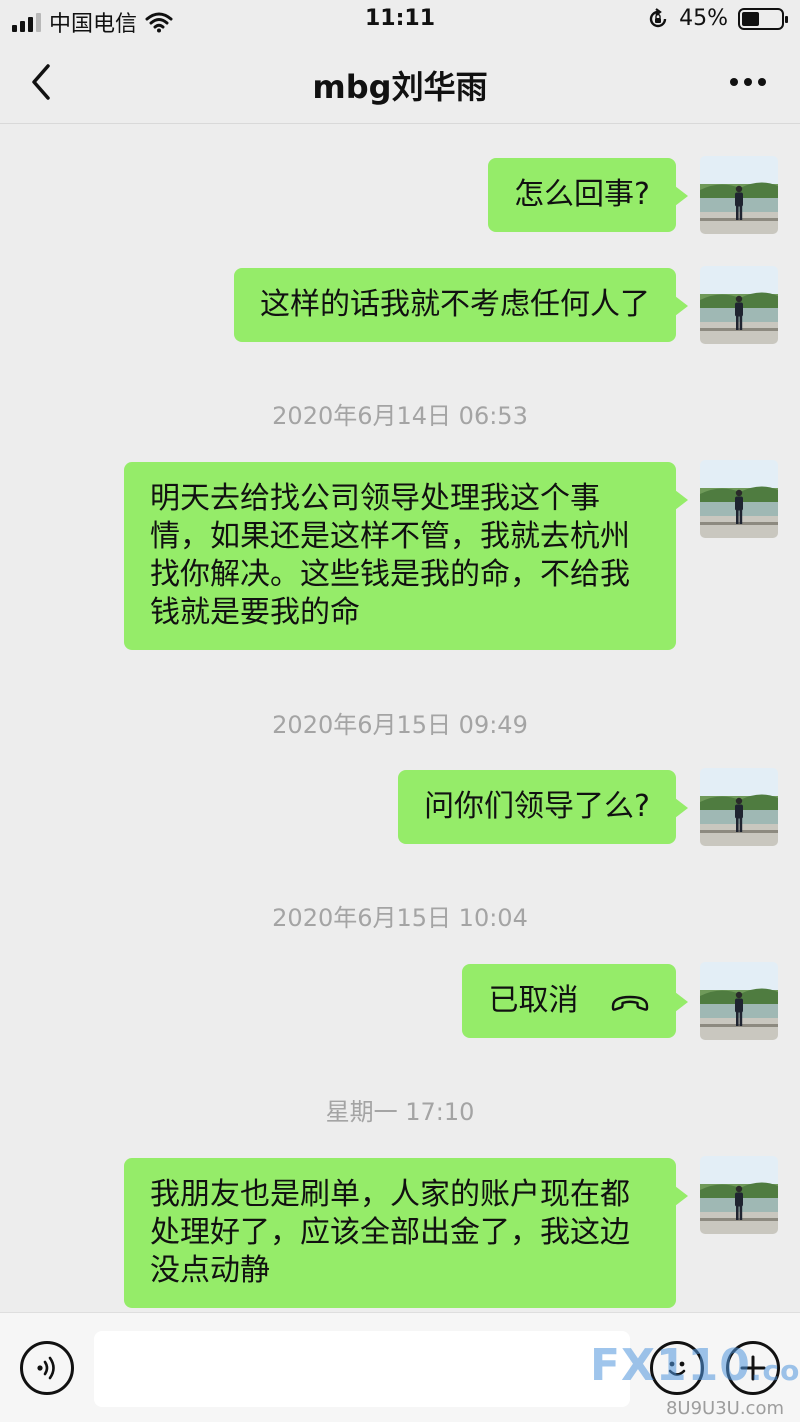 Image resolution: width=800 pixels, height=1422 pixels. What do you see at coordinates (703, 18) in the screenshot?
I see `battery-percent: 45%` at bounding box center [703, 18].